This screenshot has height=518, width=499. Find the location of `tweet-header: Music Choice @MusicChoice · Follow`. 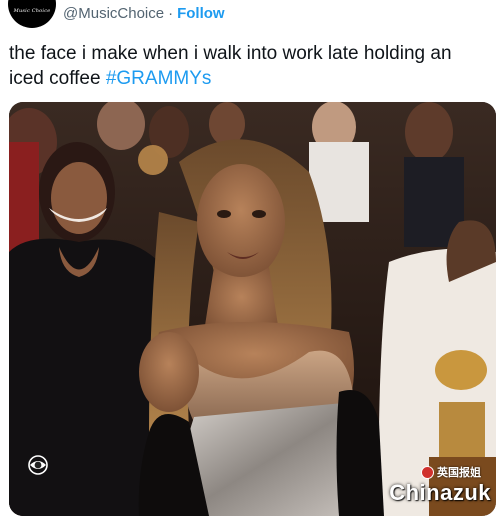

tweet-header: Music Choice @MusicChoice · Follow is located at coordinates (249, 14).